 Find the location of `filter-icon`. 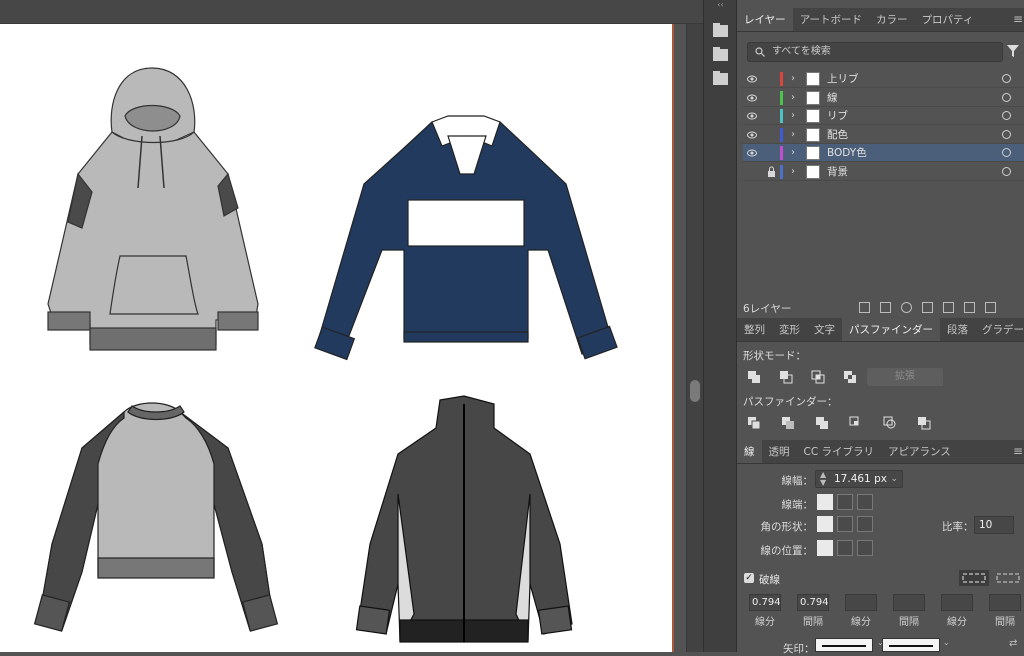

filter-icon is located at coordinates (1013, 51).